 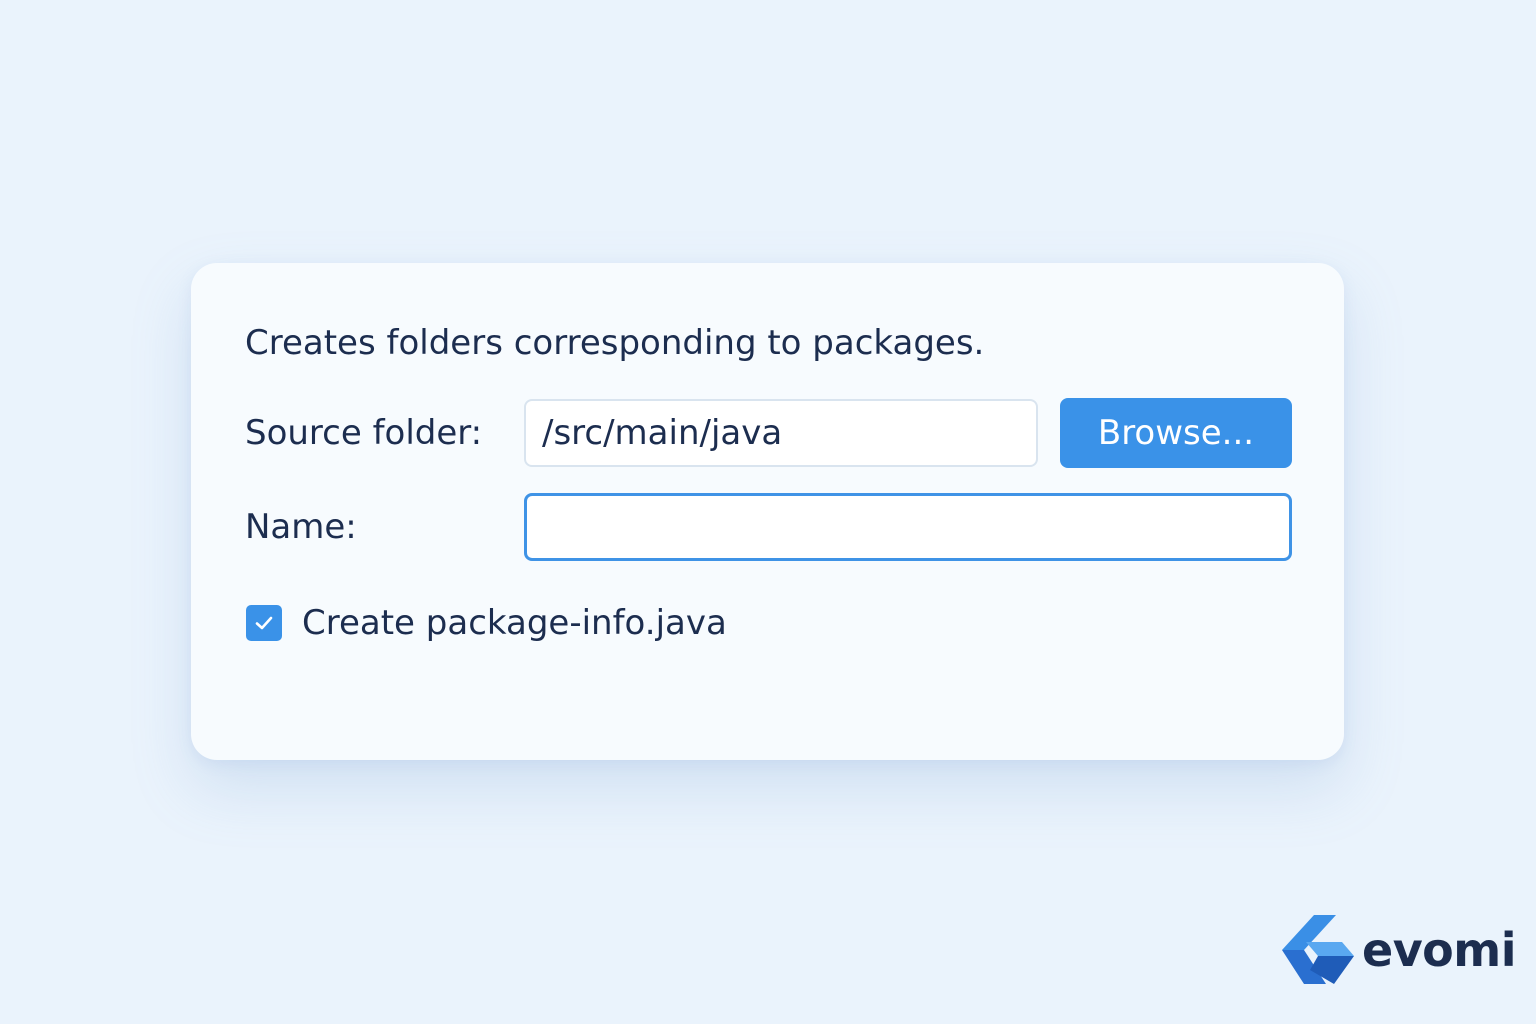 I want to click on package-info-option: Create package-info.java, so click(x=486, y=623).